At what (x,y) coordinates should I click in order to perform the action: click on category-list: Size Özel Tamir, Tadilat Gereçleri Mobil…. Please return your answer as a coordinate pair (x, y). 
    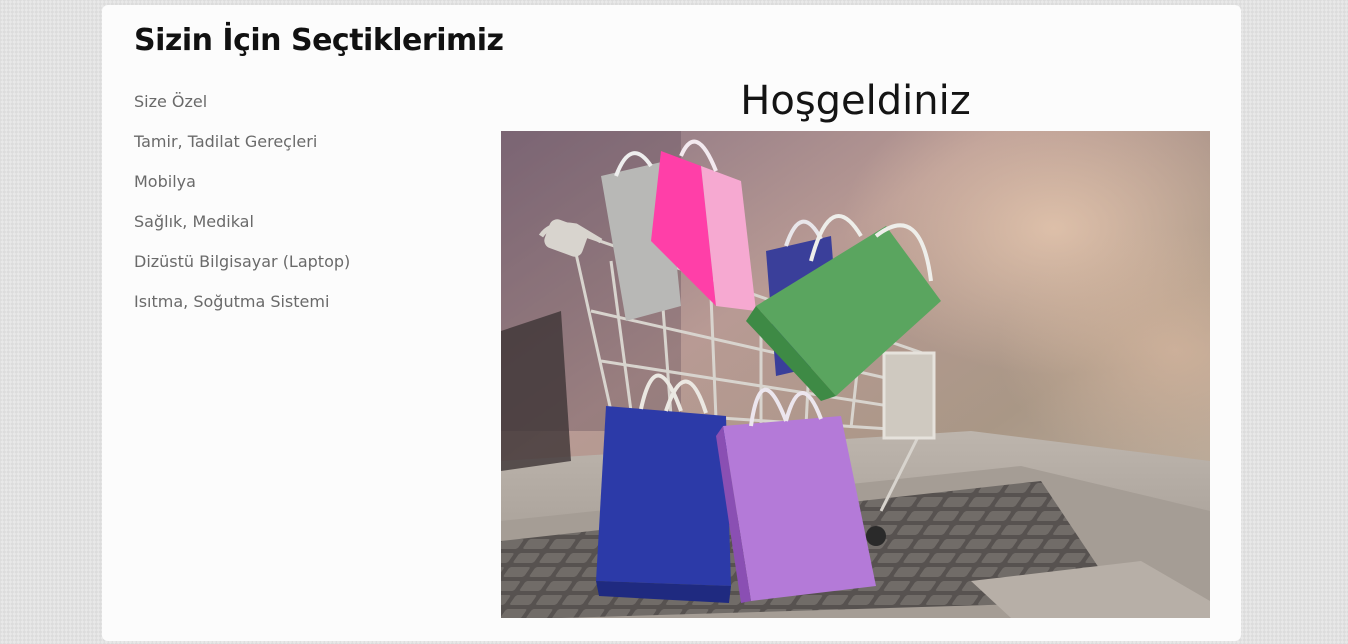
    Looking at the image, I should click on (242, 209).